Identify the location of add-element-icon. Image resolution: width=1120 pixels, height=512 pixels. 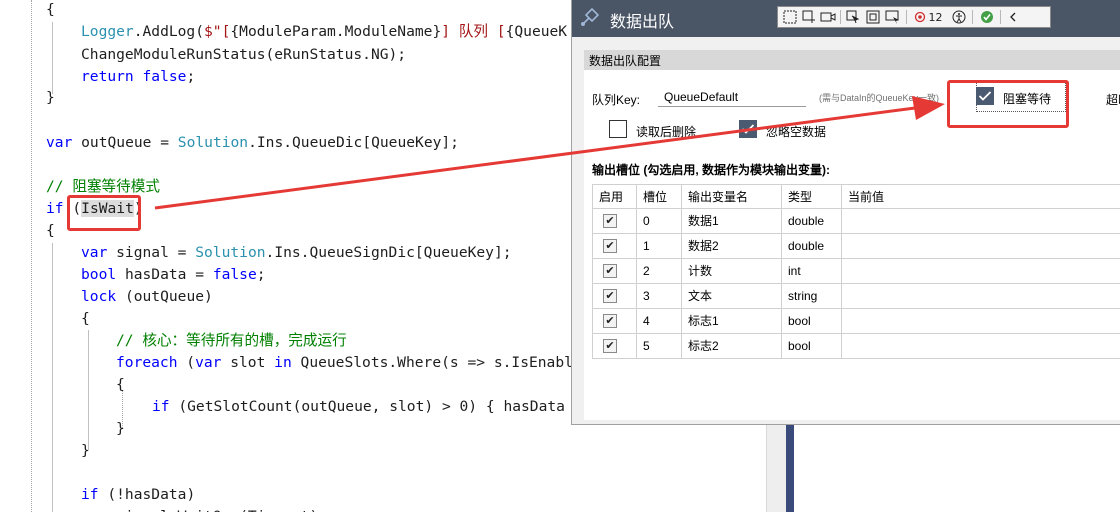
(809, 17).